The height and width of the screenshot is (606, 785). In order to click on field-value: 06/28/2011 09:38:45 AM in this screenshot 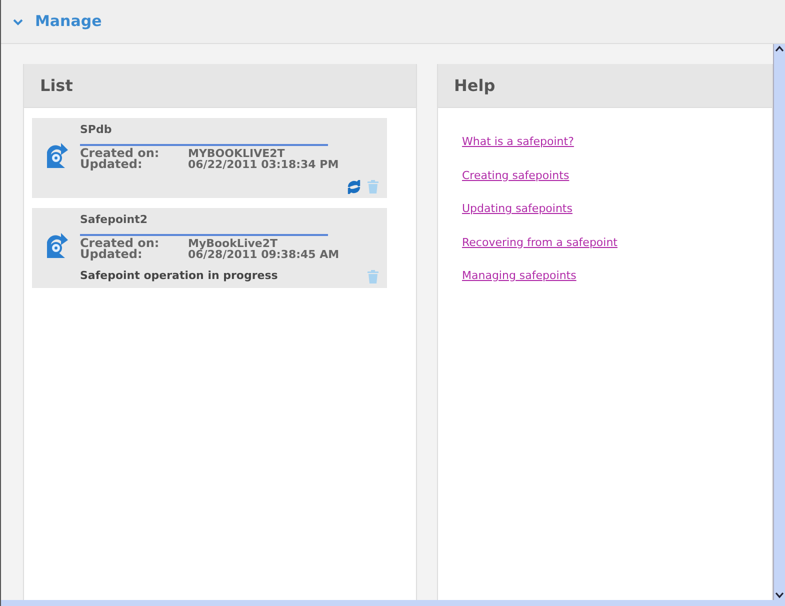, I will do `click(264, 254)`.